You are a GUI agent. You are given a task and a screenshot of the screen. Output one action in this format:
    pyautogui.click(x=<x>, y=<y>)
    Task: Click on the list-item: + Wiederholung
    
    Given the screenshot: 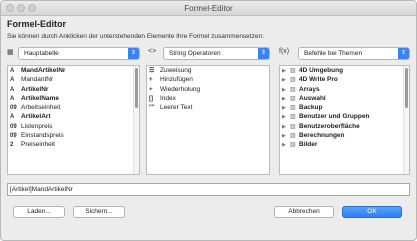 What is the action you would take?
    pyautogui.click(x=208, y=89)
    